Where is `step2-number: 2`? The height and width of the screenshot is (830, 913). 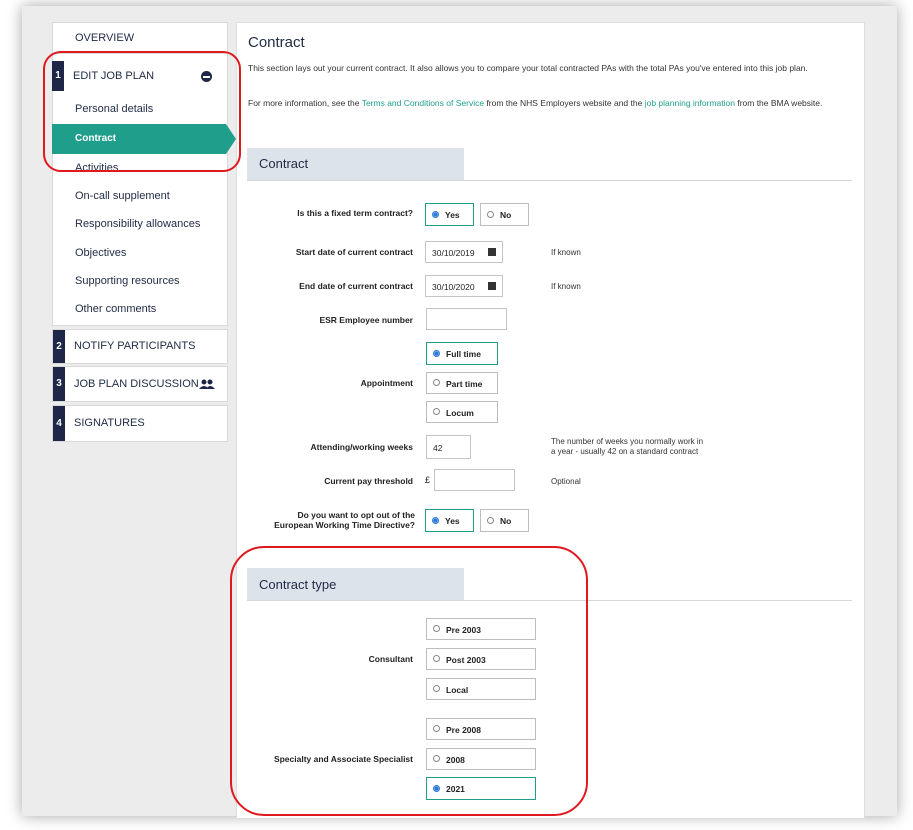 step2-number: 2 is located at coordinates (59, 346).